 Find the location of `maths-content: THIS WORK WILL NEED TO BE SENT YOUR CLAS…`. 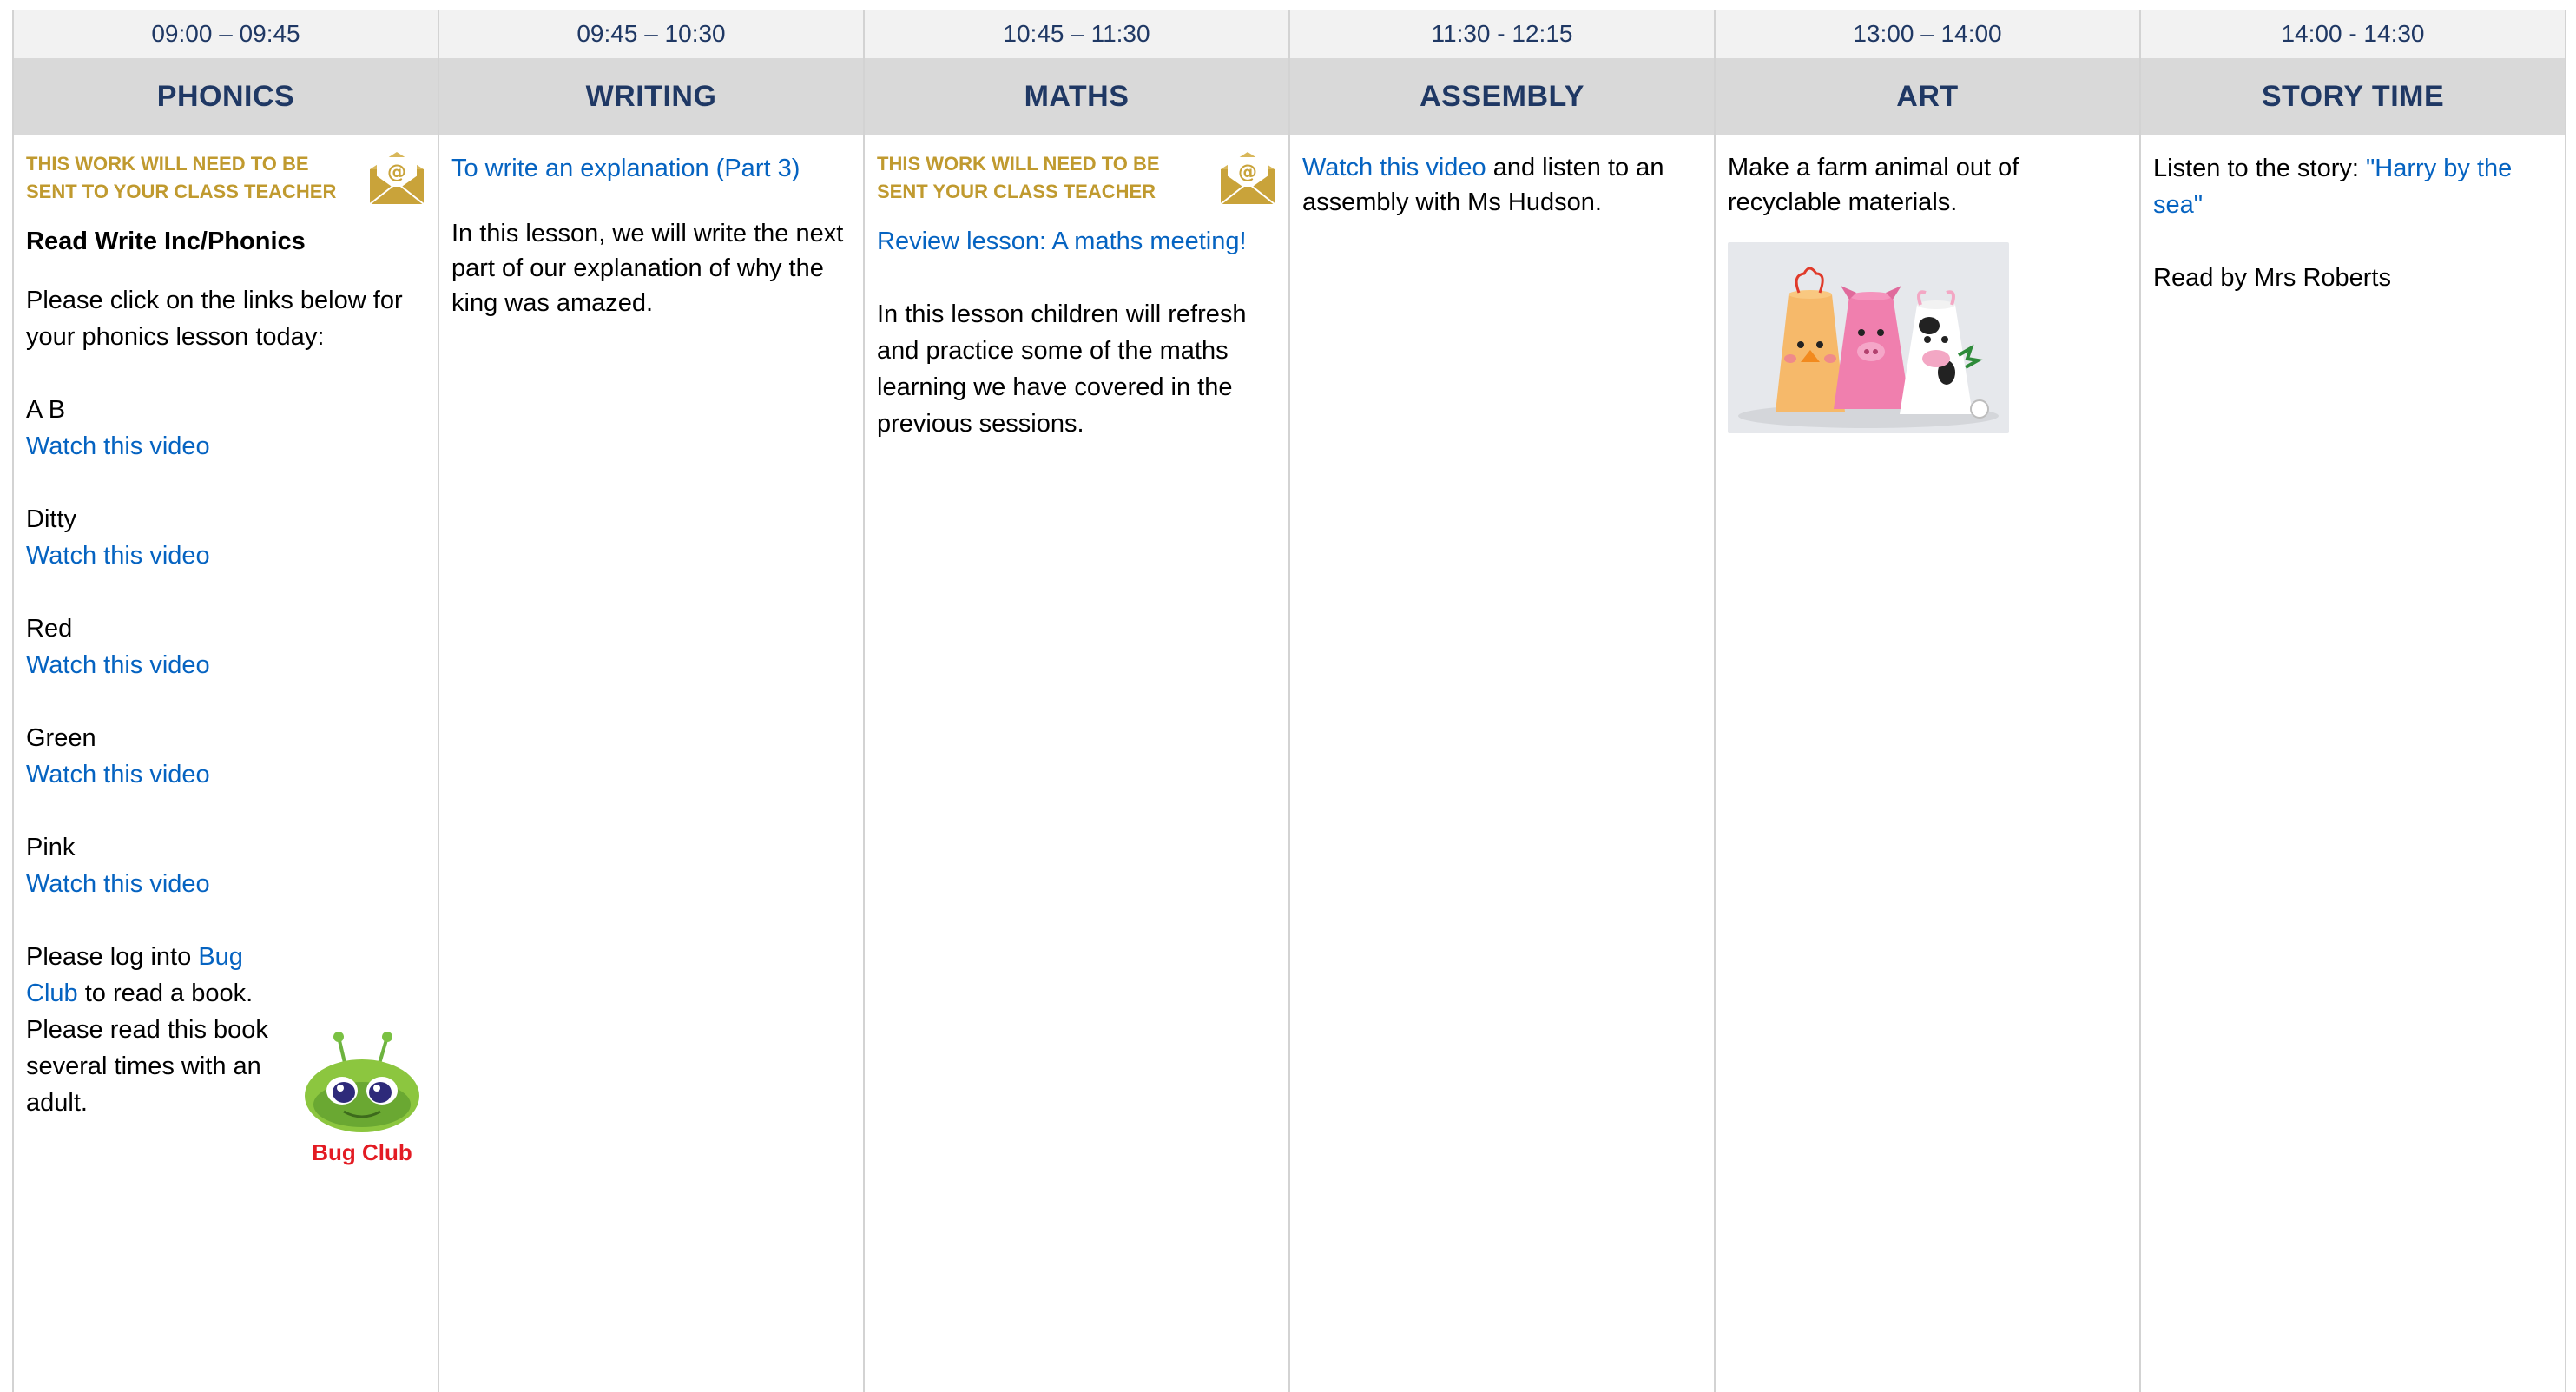

maths-content: THIS WORK WILL NEED TO BE SENT YOUR CLAS… is located at coordinates (1076, 288).